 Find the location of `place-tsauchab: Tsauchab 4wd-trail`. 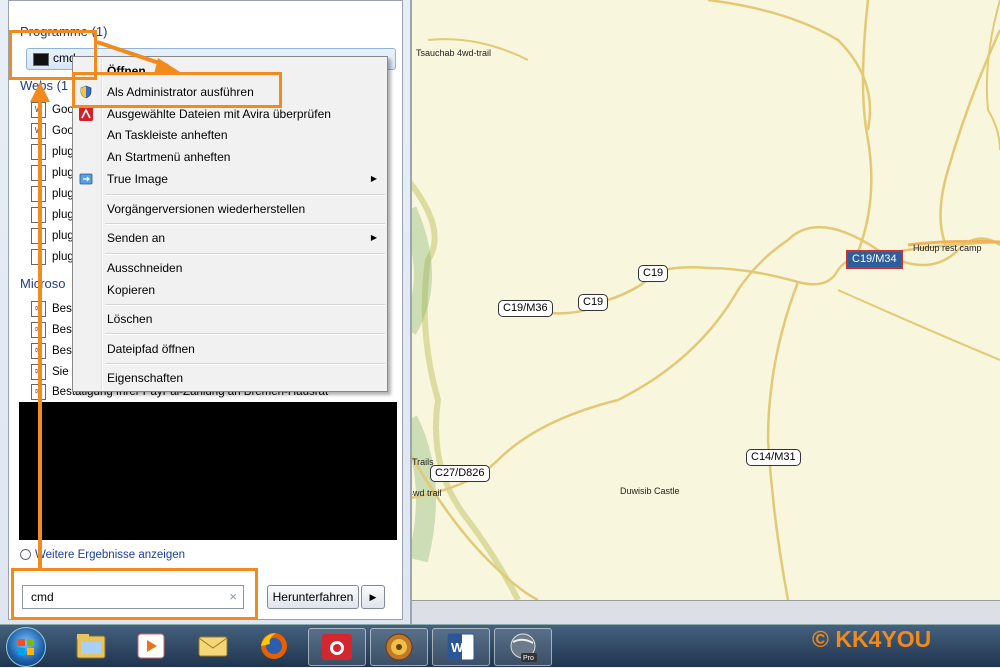

place-tsauchab: Tsauchab 4wd-trail is located at coordinates (454, 53).